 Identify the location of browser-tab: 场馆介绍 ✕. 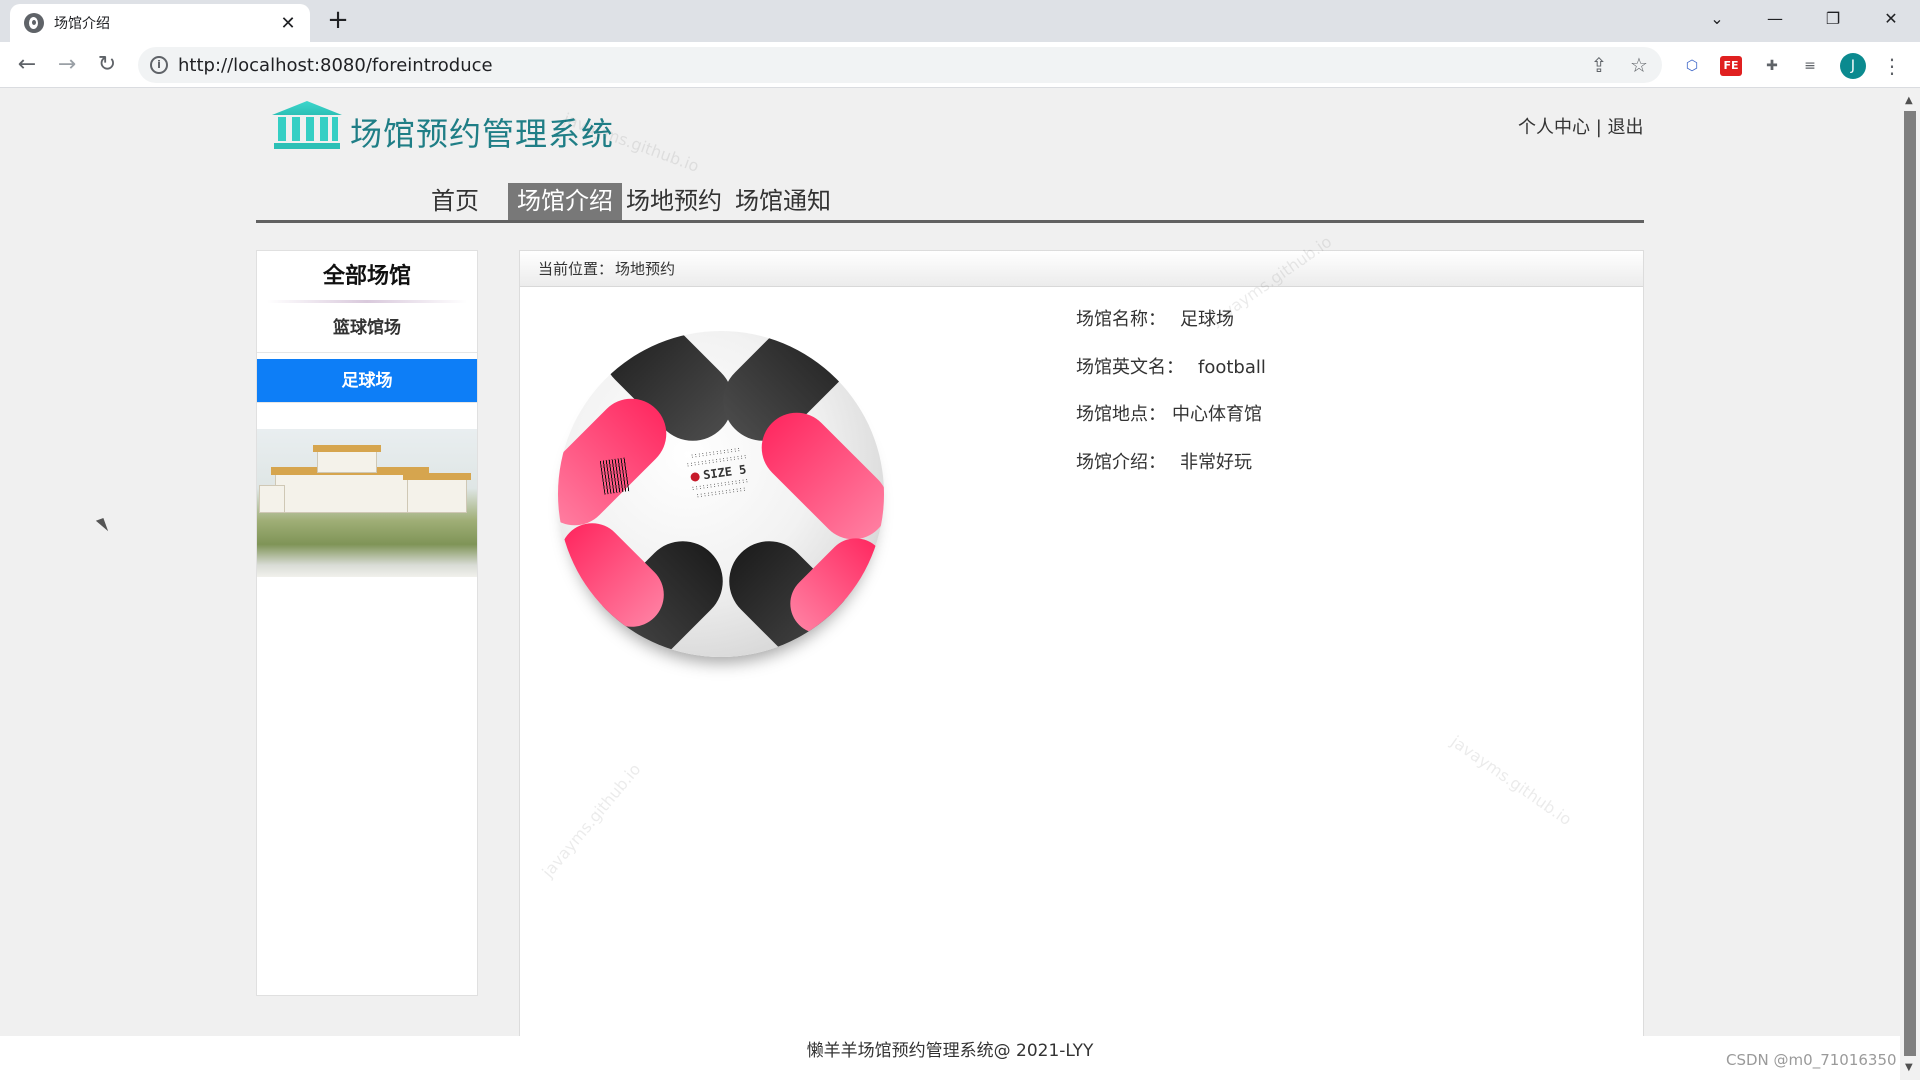
(160, 23).